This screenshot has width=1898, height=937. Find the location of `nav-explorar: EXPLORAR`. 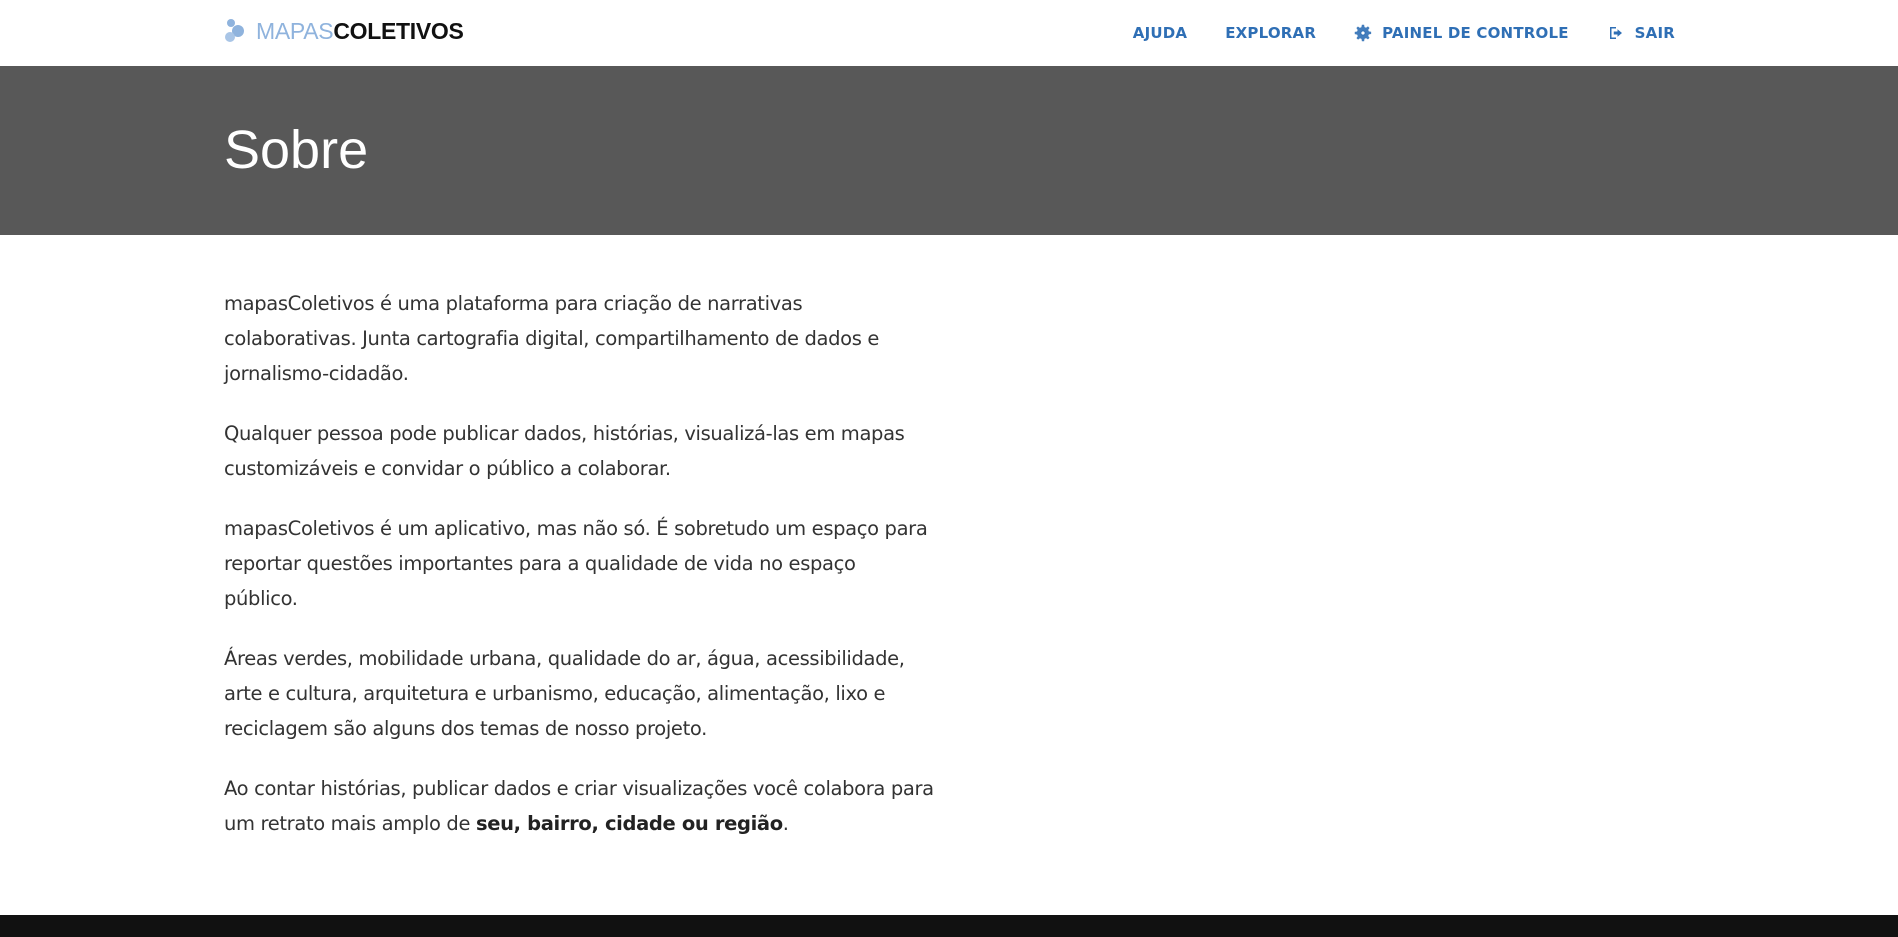

nav-explorar: EXPLORAR is located at coordinates (1270, 33).